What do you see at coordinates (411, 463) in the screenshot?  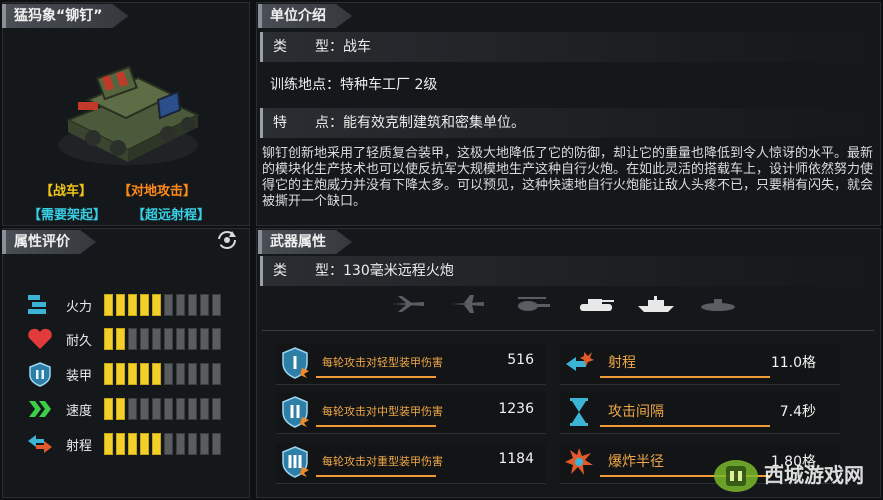 I see `damage-heavy-card: 每轮攻击对重型装甲伤害 1184` at bounding box center [411, 463].